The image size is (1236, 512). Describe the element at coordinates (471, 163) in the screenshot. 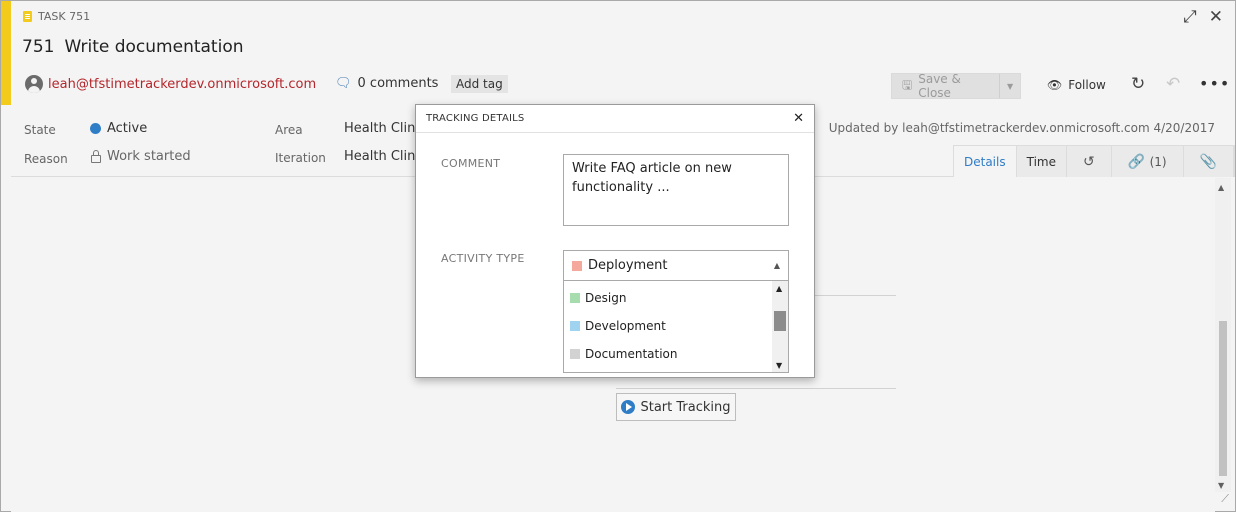

I see `comment-label: COMMENT` at that location.